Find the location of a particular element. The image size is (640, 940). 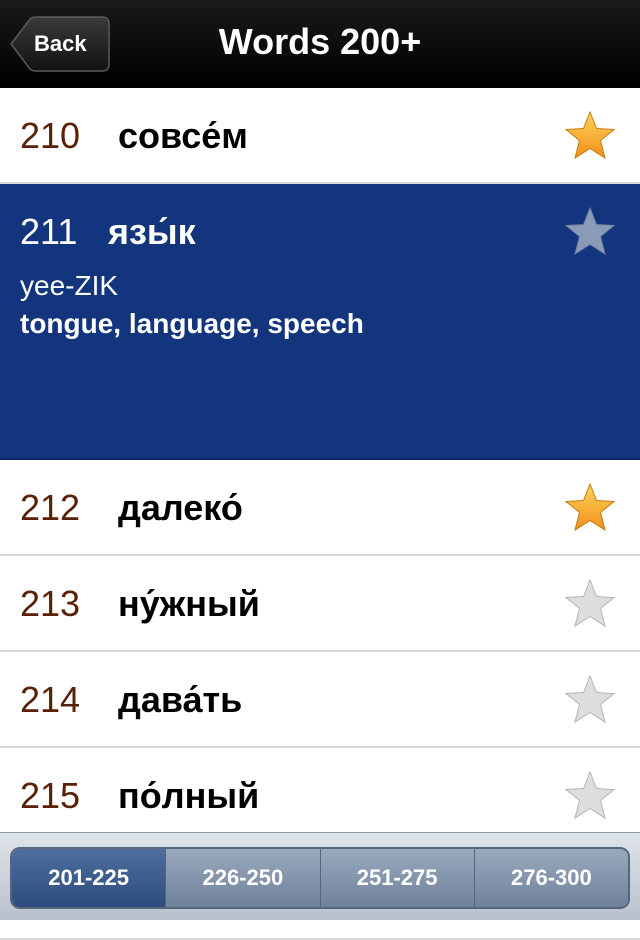

segment-276-300: 276-300 is located at coordinates (550, 878).